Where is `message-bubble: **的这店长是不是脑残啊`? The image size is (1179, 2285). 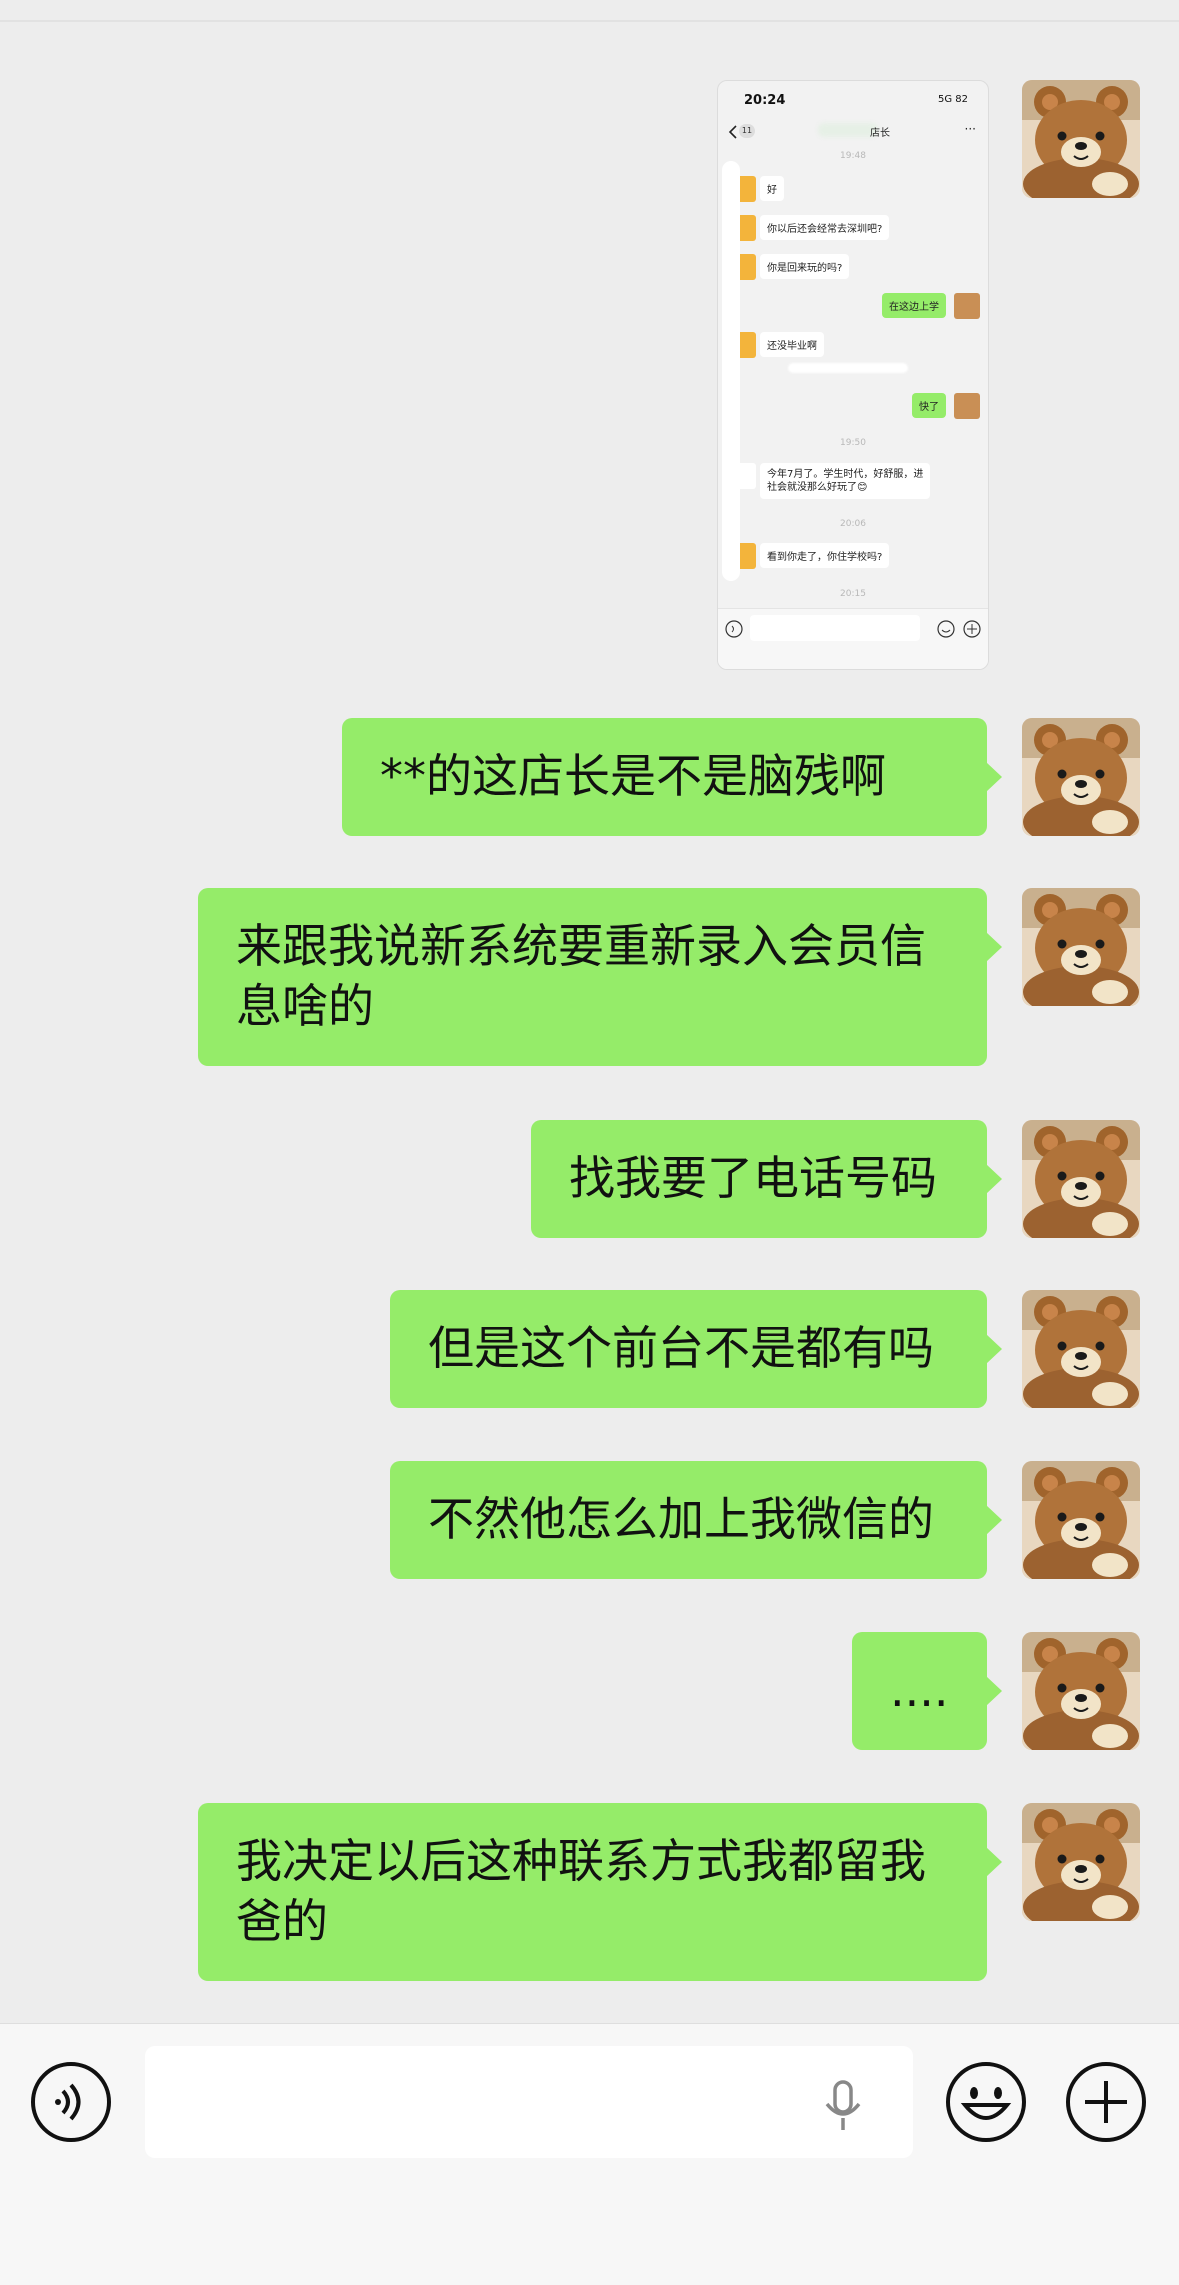
message-bubble: **的这店长是不是脑残啊 is located at coordinates (672, 777).